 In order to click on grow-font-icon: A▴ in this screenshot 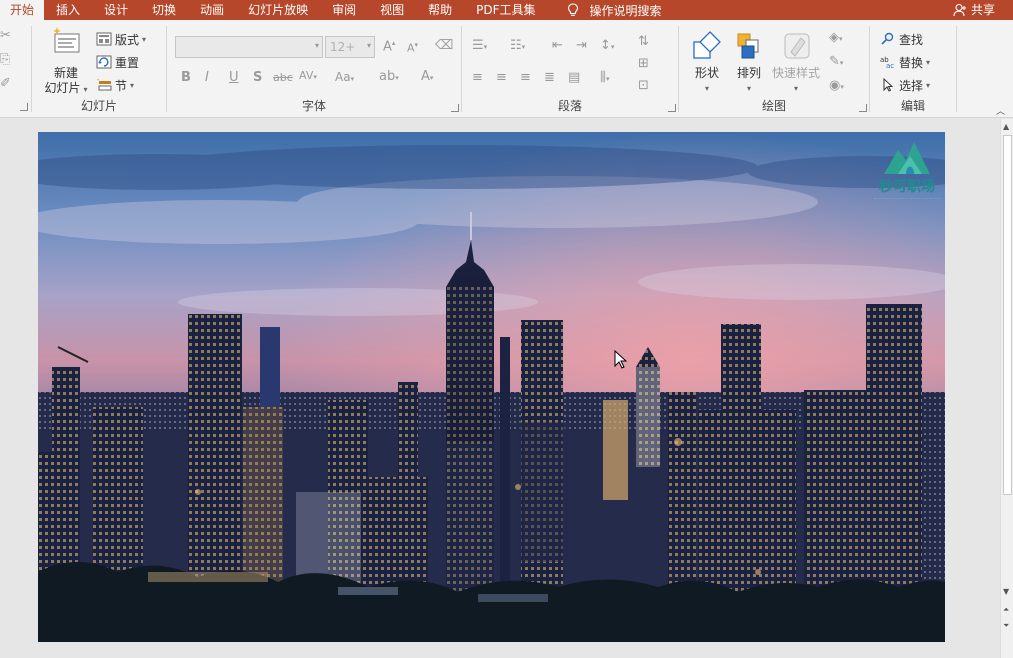, I will do `click(389, 46)`.